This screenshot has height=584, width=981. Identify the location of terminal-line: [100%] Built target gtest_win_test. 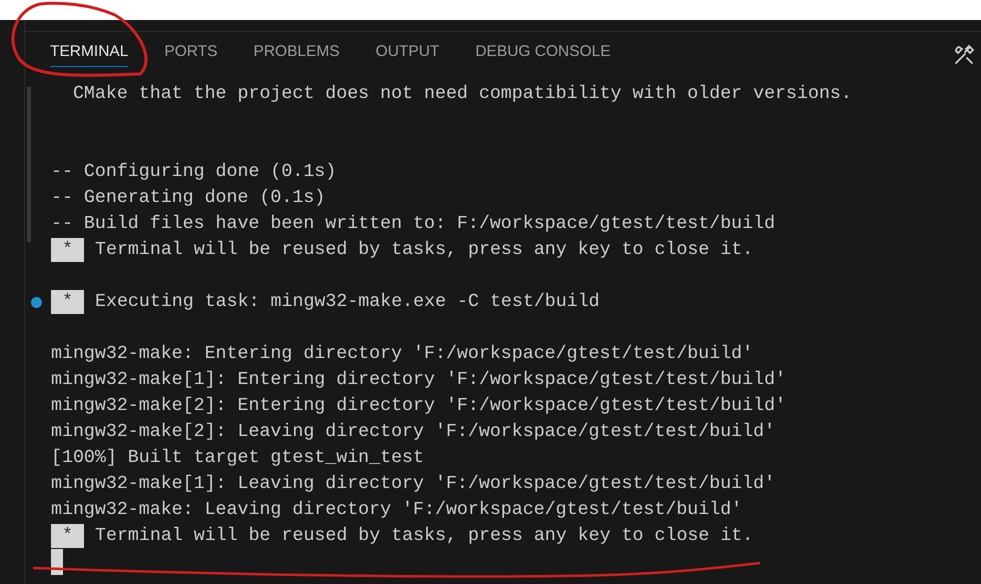
(237, 458).